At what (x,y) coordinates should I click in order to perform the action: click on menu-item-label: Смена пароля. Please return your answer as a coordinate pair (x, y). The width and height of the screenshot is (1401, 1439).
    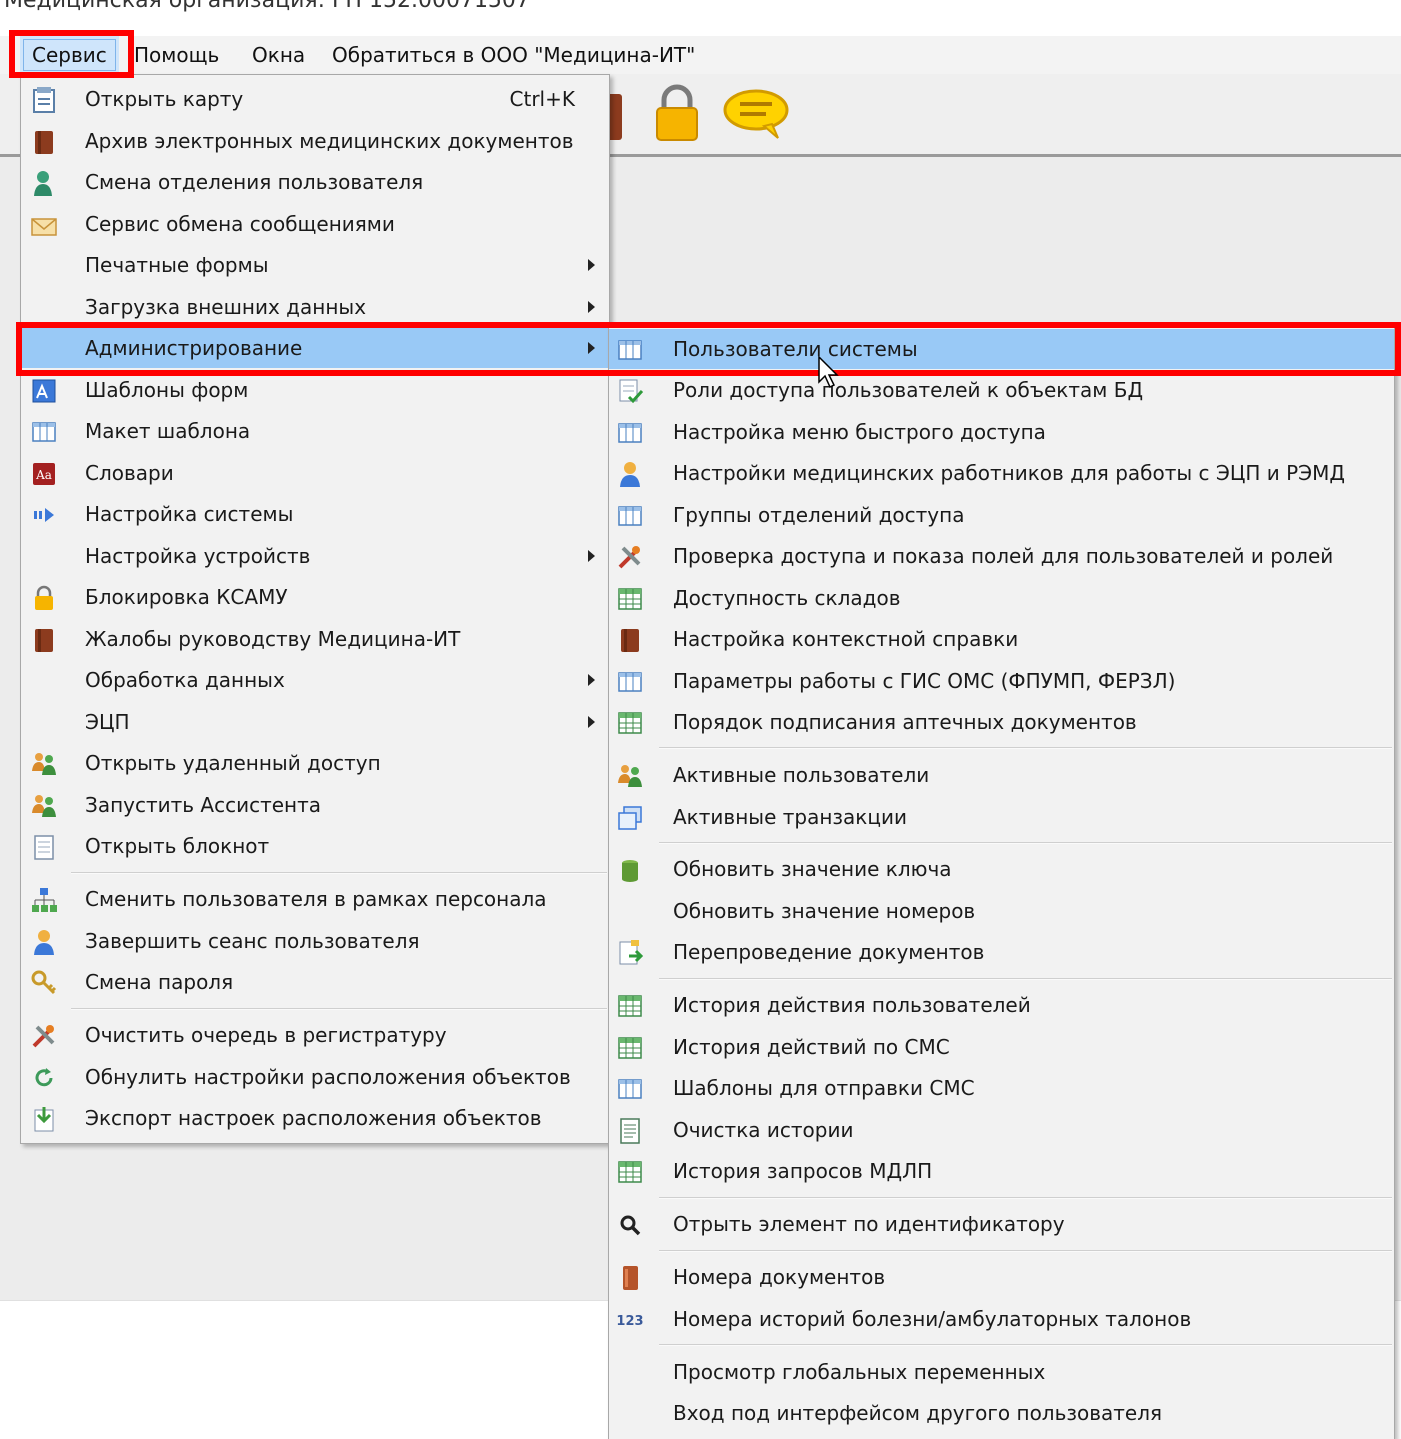
    Looking at the image, I should click on (159, 982).